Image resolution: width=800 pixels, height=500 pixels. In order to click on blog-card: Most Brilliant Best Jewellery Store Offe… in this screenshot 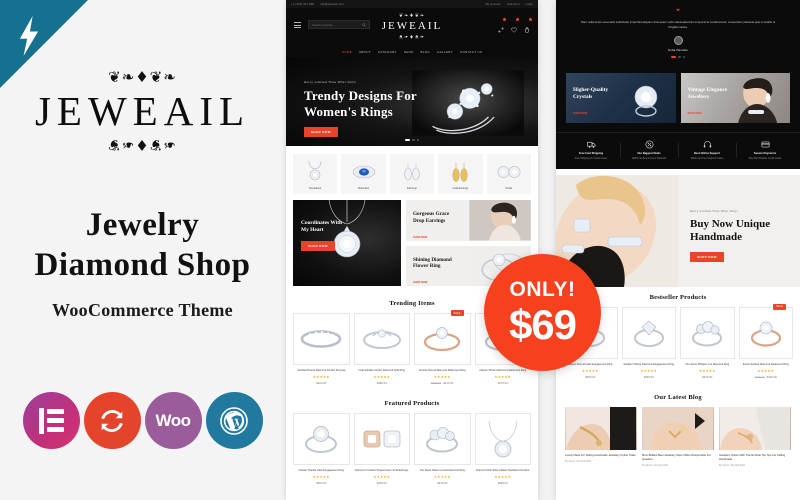, I will do `click(678, 436)`.